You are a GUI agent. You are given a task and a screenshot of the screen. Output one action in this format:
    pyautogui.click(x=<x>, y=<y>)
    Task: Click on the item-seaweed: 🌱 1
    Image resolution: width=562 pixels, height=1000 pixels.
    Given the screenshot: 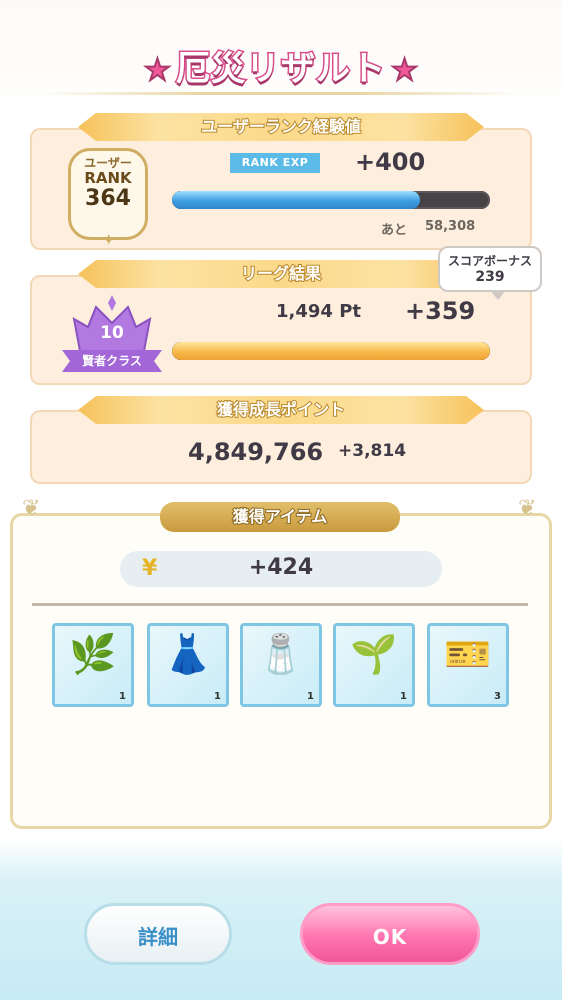 What is the action you would take?
    pyautogui.click(x=374, y=665)
    